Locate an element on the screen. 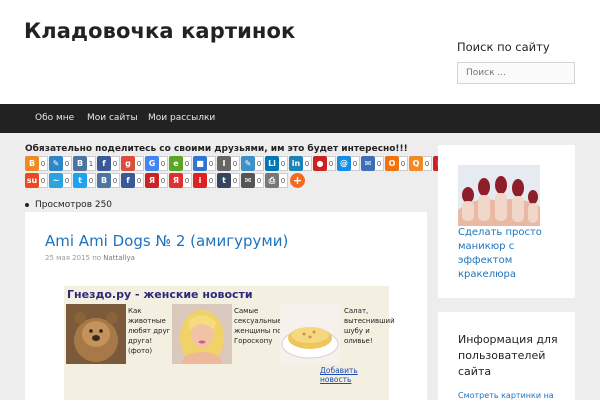 Image resolution: width=600 pixels, height=400 pixels. yandex-icon: Я is located at coordinates (152, 180).